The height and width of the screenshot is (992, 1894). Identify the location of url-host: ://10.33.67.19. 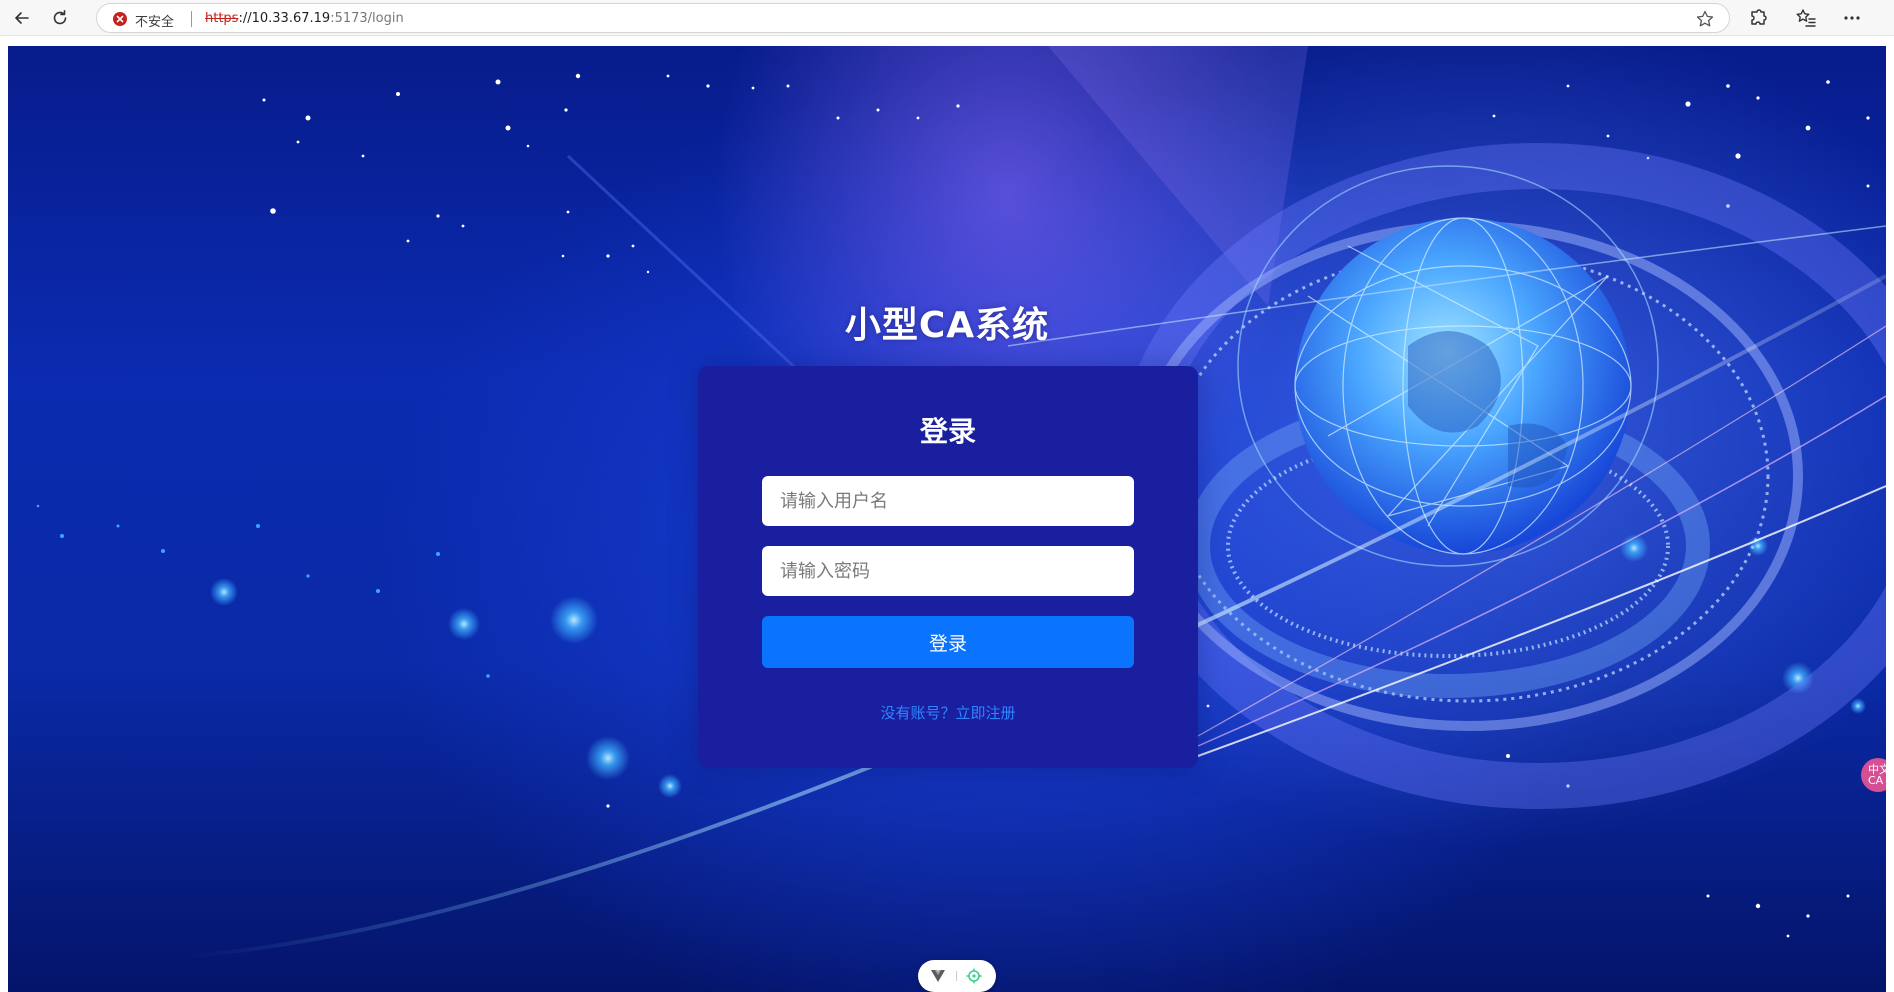
(284, 18).